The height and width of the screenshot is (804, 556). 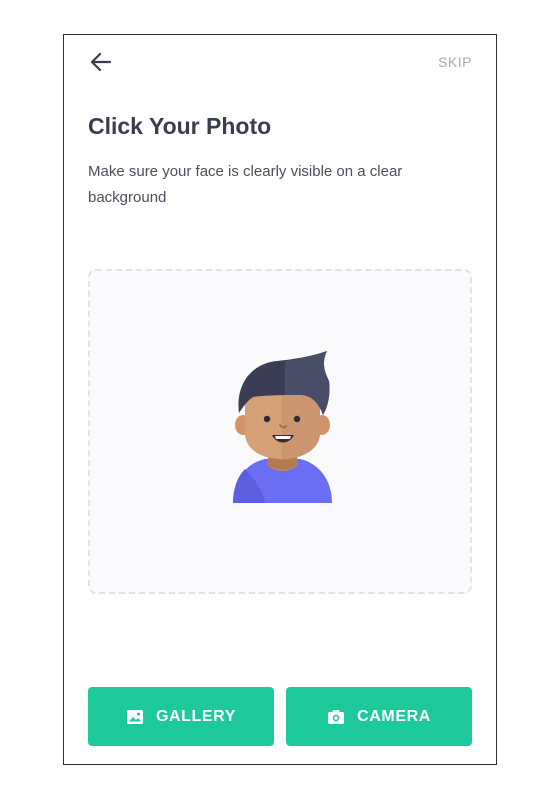 I want to click on back-button, so click(x=101, y=62).